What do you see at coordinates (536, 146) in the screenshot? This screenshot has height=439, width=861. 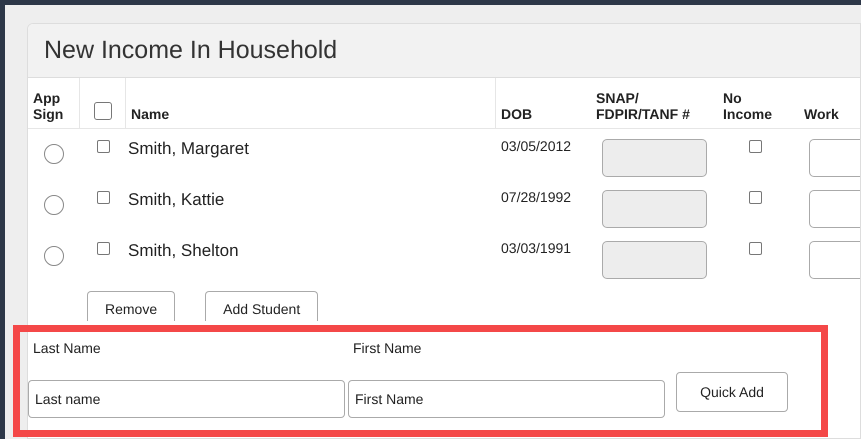 I see `dob-cell: 03/05/2012` at bounding box center [536, 146].